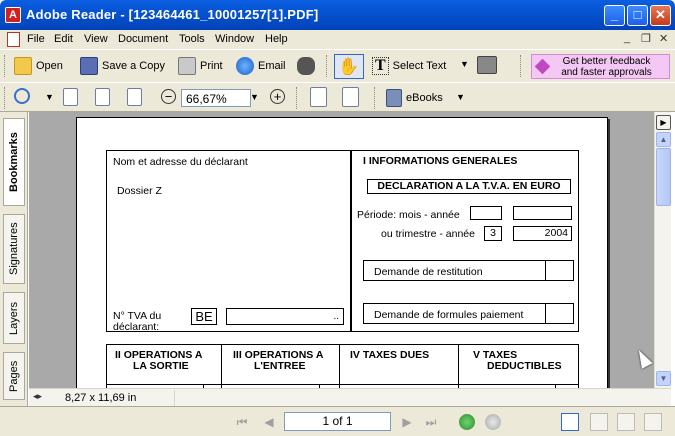 The image size is (675, 436). What do you see at coordinates (467, 422) in the screenshot?
I see `go-back-icon` at bounding box center [467, 422].